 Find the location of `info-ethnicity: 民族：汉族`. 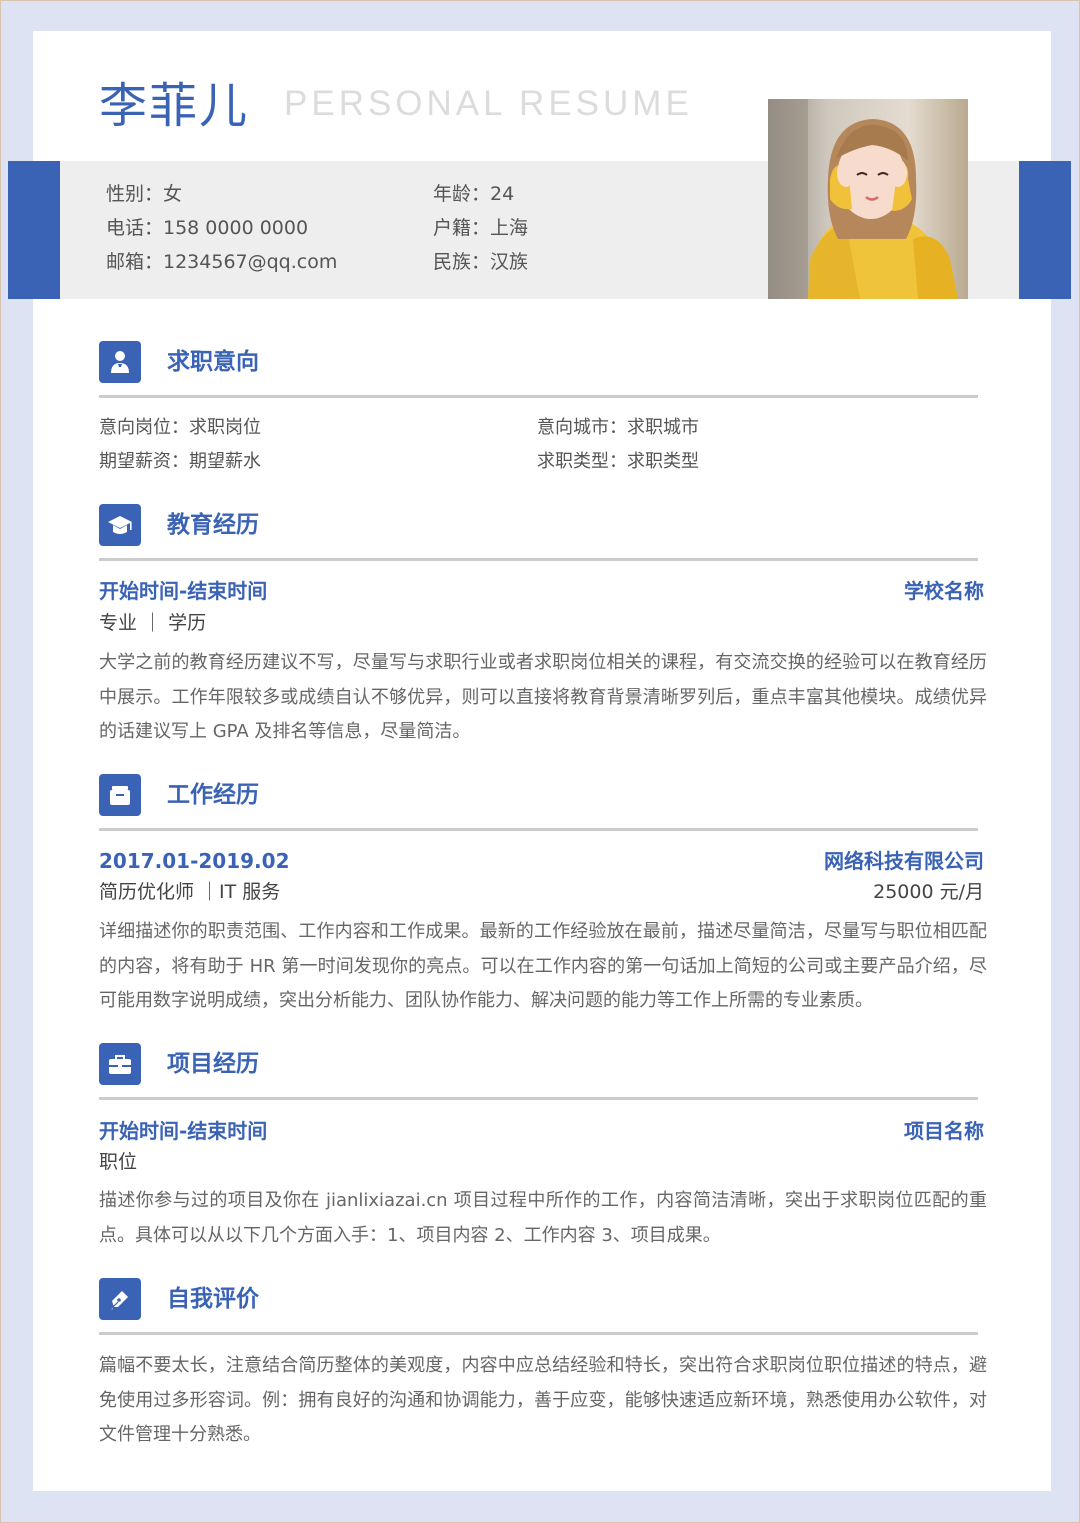

info-ethnicity: 民族：汉族 is located at coordinates (481, 262).